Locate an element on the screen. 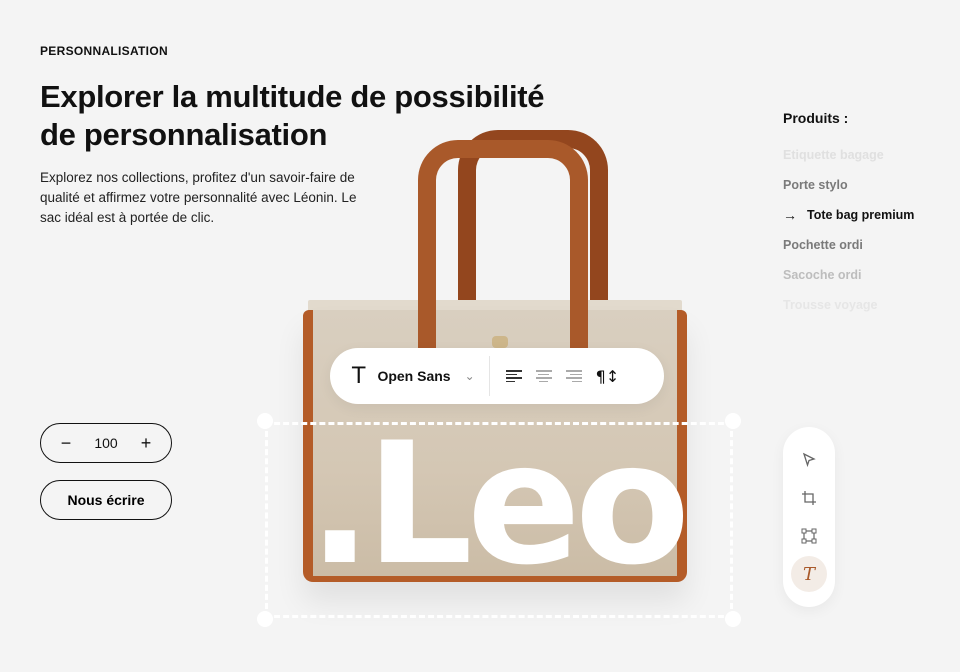  product-label: Sacoche ordi is located at coordinates (822, 275).